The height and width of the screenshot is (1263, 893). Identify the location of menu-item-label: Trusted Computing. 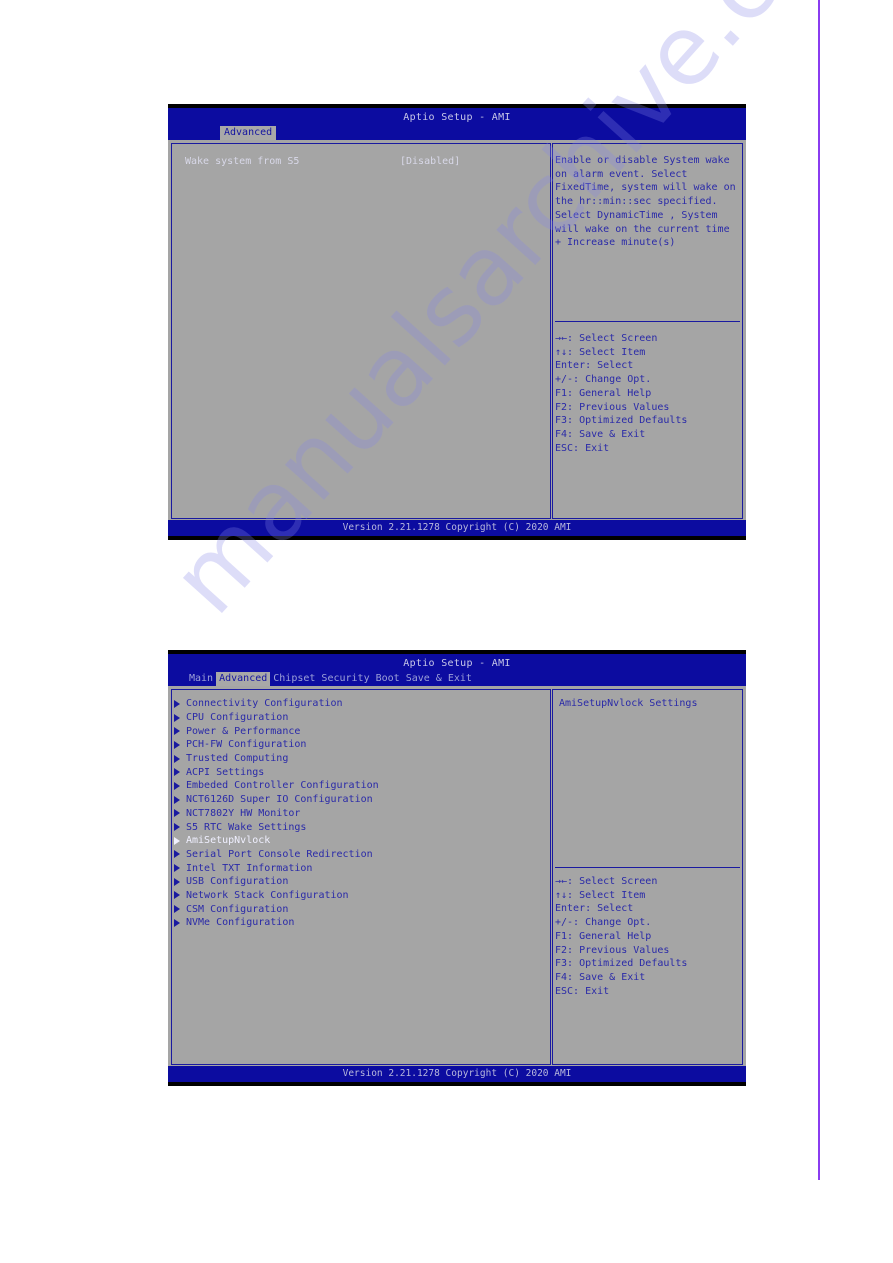
(237, 759).